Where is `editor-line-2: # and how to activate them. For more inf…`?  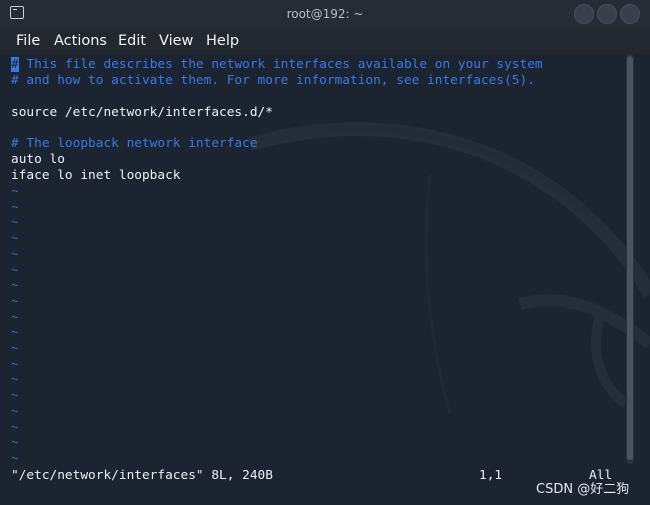 editor-line-2: # and how to activate them. For more inf… is located at coordinates (273, 80).